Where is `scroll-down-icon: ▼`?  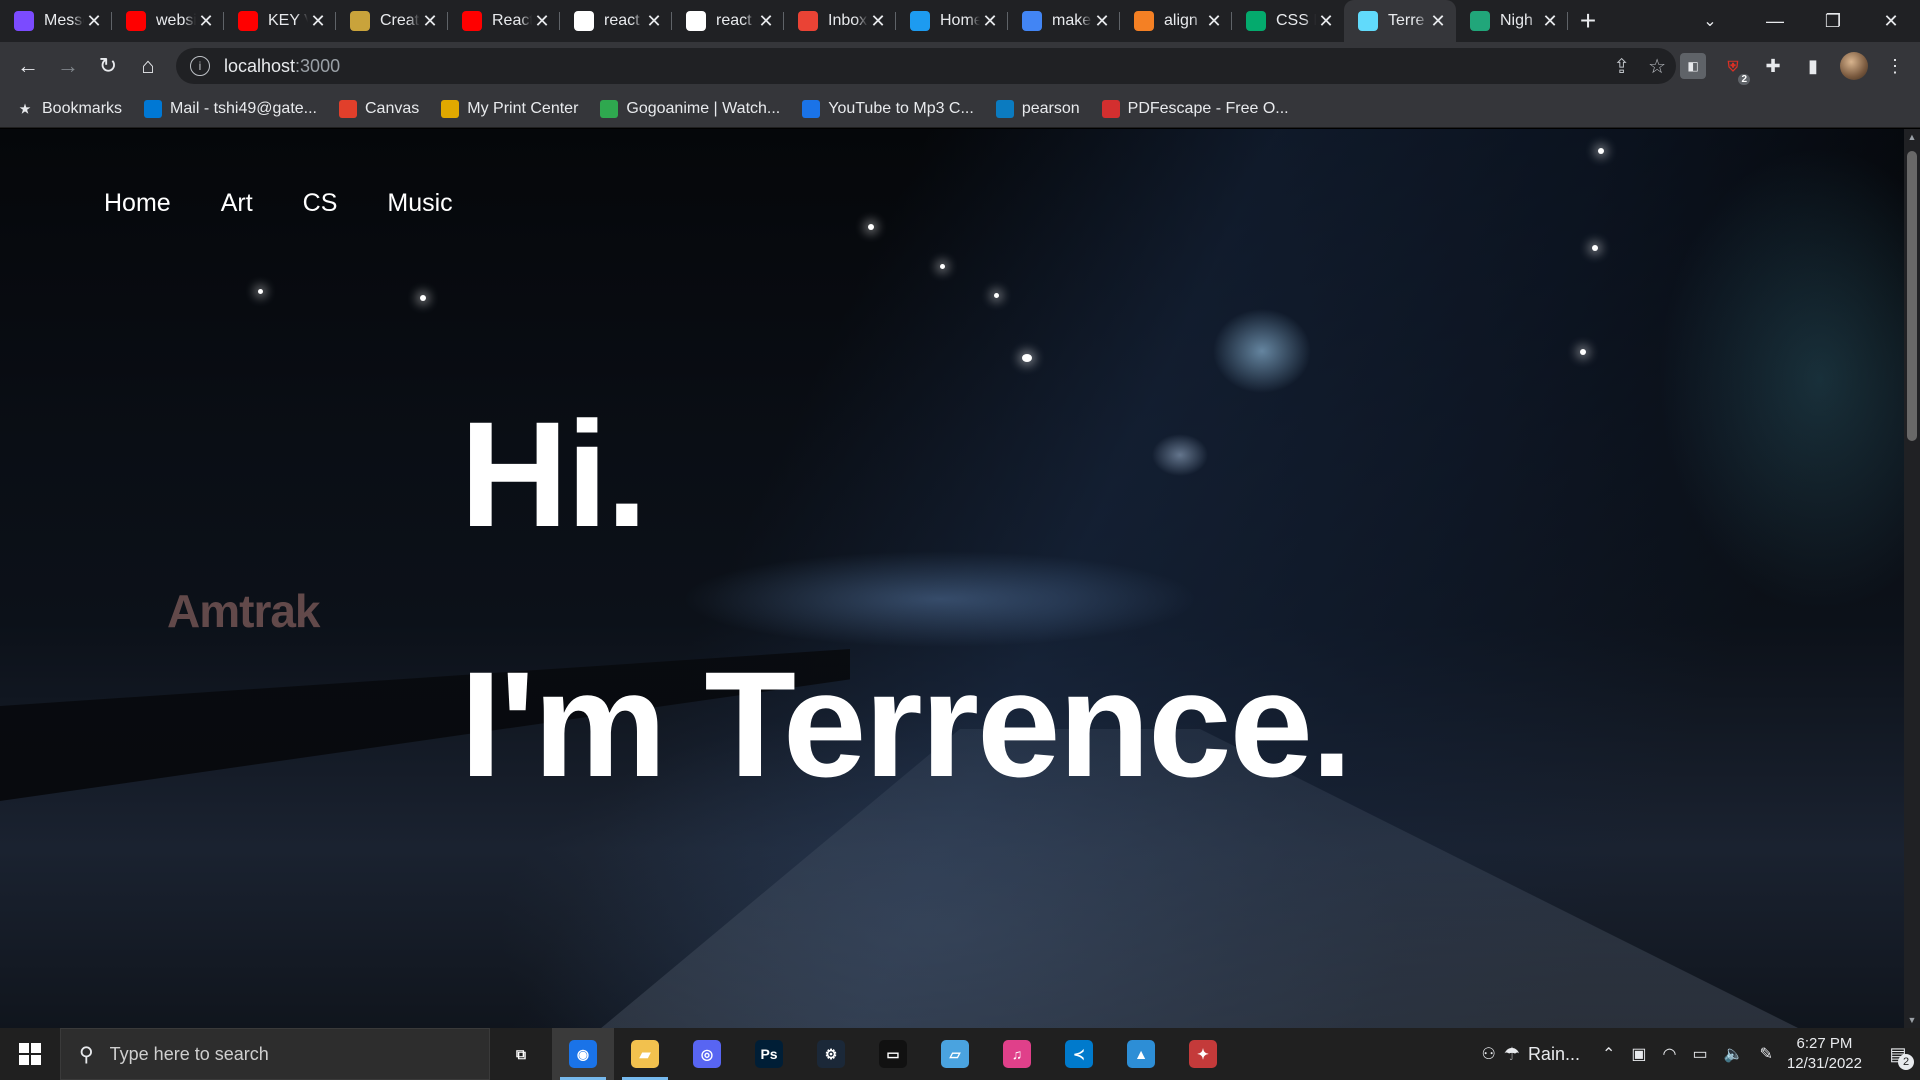
scroll-down-icon: ▼ is located at coordinates (1912, 1020).